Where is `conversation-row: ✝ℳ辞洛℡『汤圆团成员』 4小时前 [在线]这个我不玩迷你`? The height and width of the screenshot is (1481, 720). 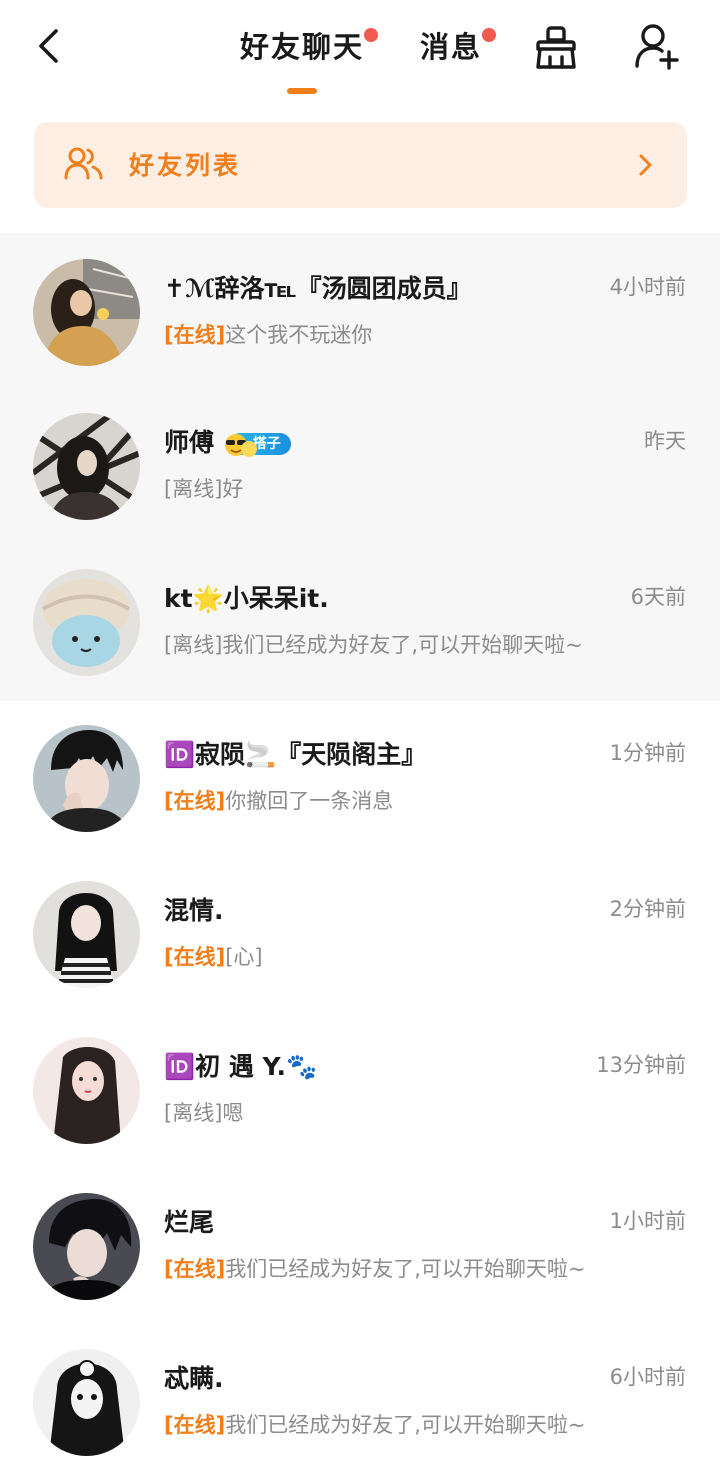
conversation-row: ✝ℳ辞洛℡『汤圆团成员』 4小时前 [在线]这个我不玩迷你 is located at coordinates (360, 312).